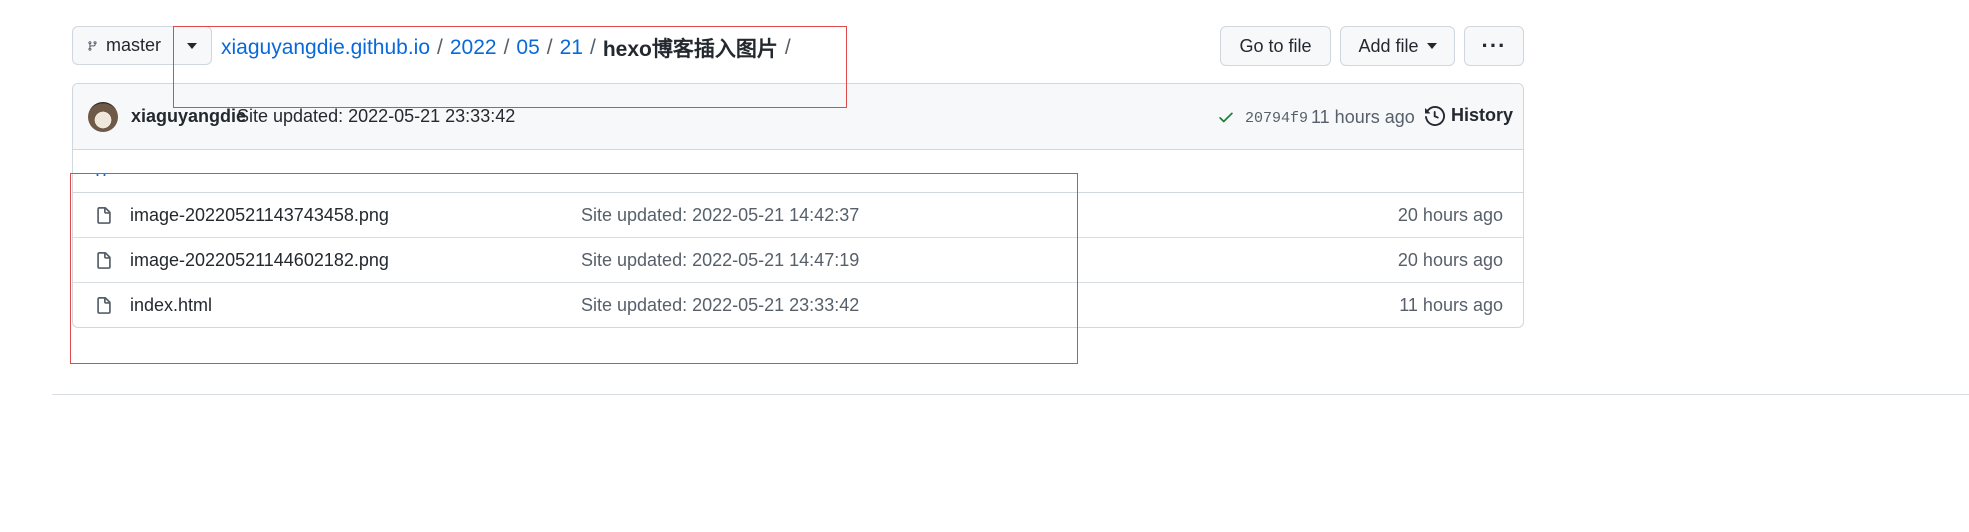 The width and height of the screenshot is (1969, 532). I want to click on breadcrumb-day-link: 21, so click(571, 48).